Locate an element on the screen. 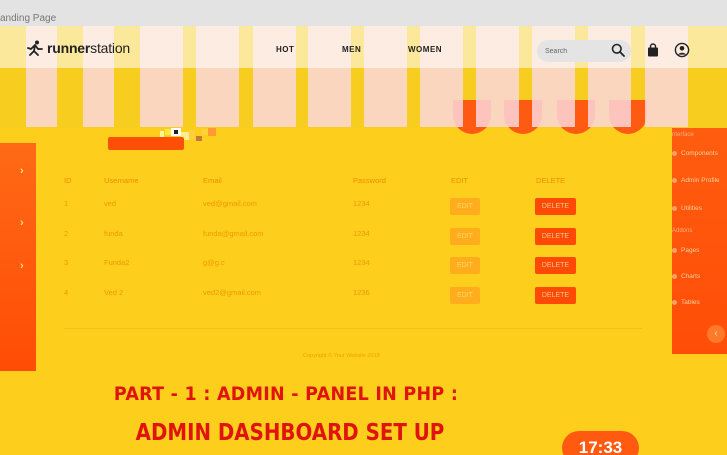  column-header-email: Email is located at coordinates (212, 180).